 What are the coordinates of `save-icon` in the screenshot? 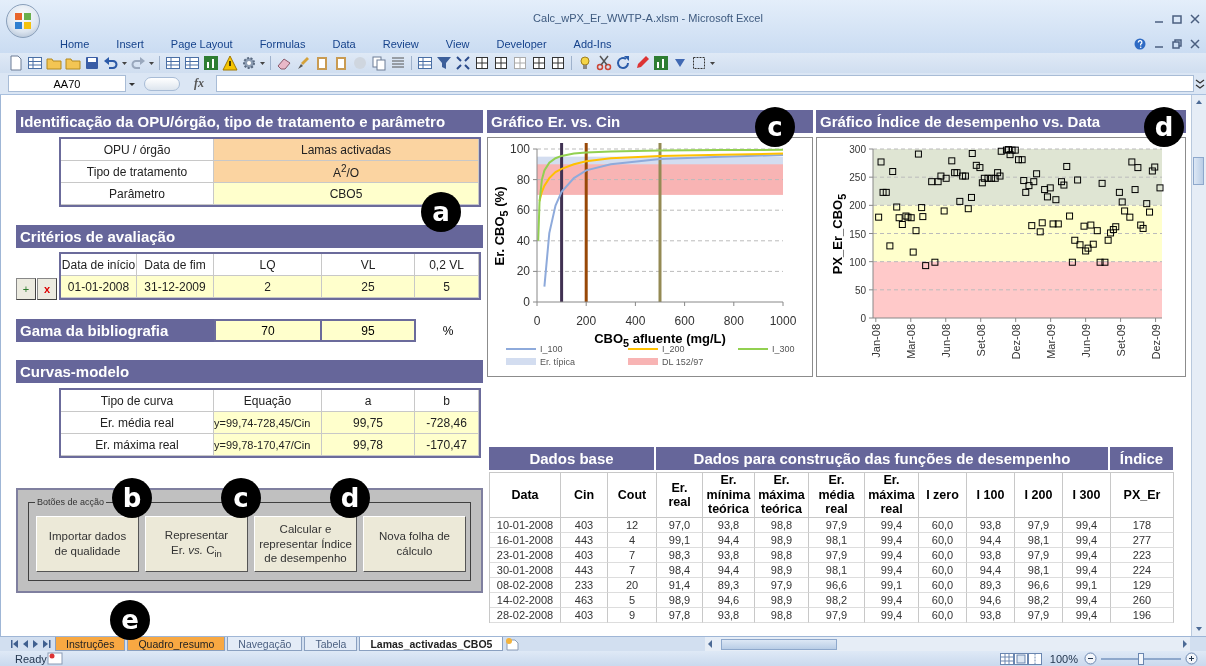 It's located at (92, 63).